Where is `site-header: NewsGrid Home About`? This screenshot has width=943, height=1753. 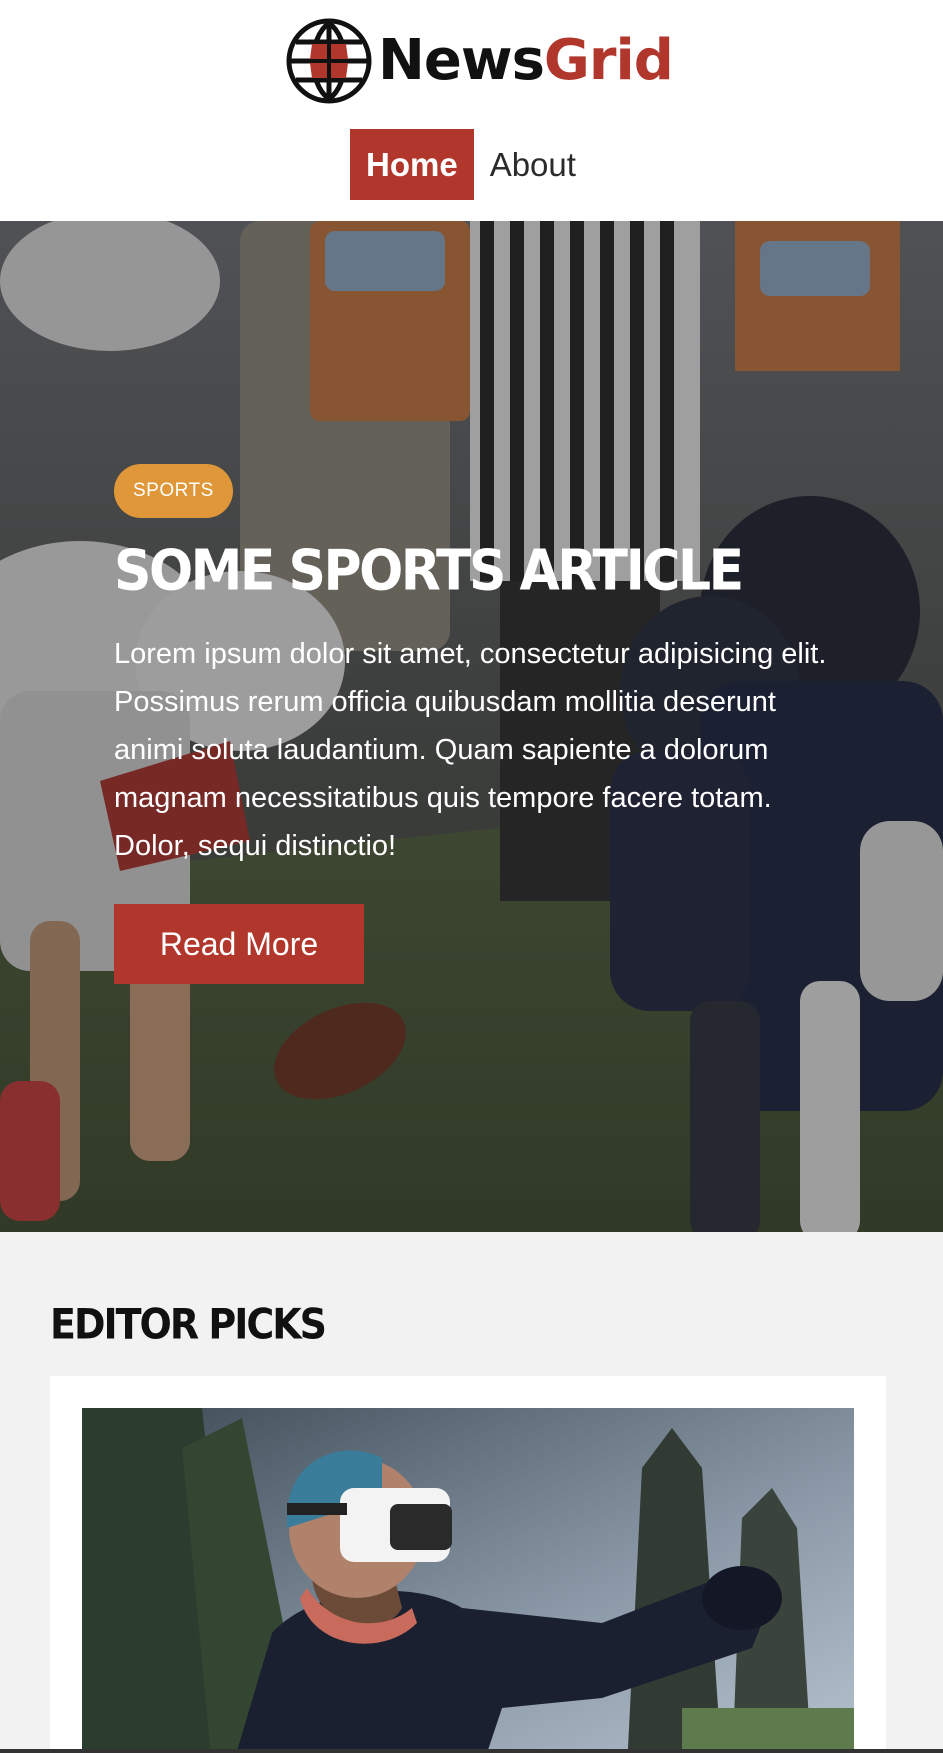
site-header: NewsGrid Home About is located at coordinates (471, 110).